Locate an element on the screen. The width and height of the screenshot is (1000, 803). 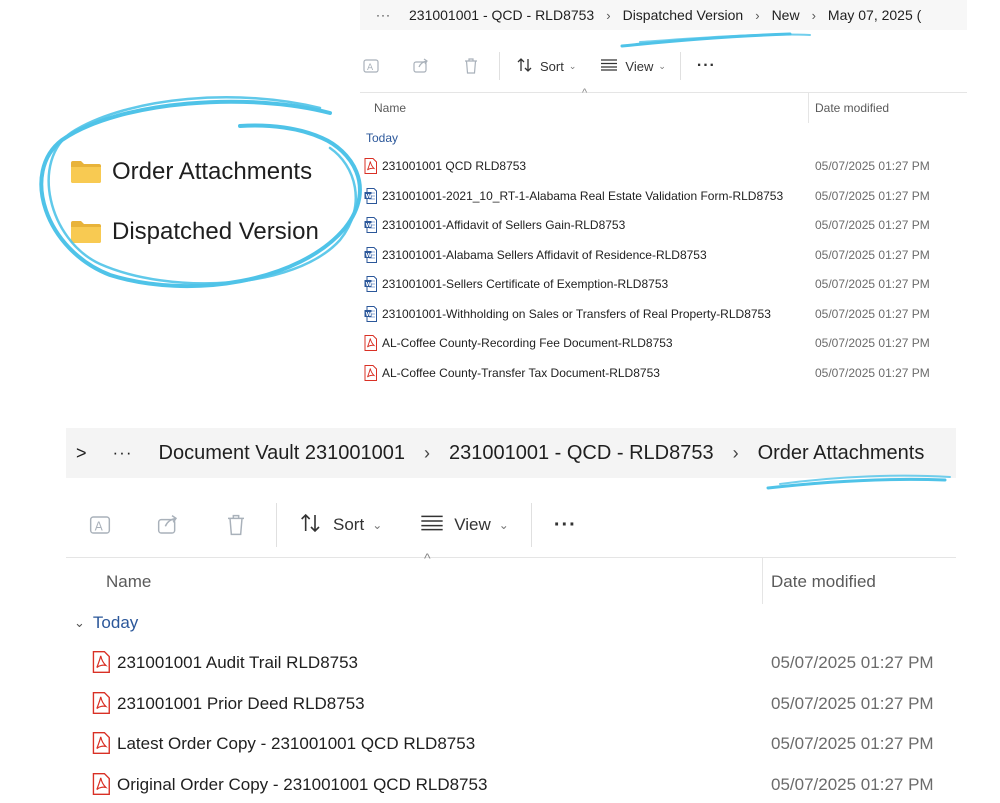
breadcrumb-item-order-attachments: Order Attachments is located at coordinates (841, 453).